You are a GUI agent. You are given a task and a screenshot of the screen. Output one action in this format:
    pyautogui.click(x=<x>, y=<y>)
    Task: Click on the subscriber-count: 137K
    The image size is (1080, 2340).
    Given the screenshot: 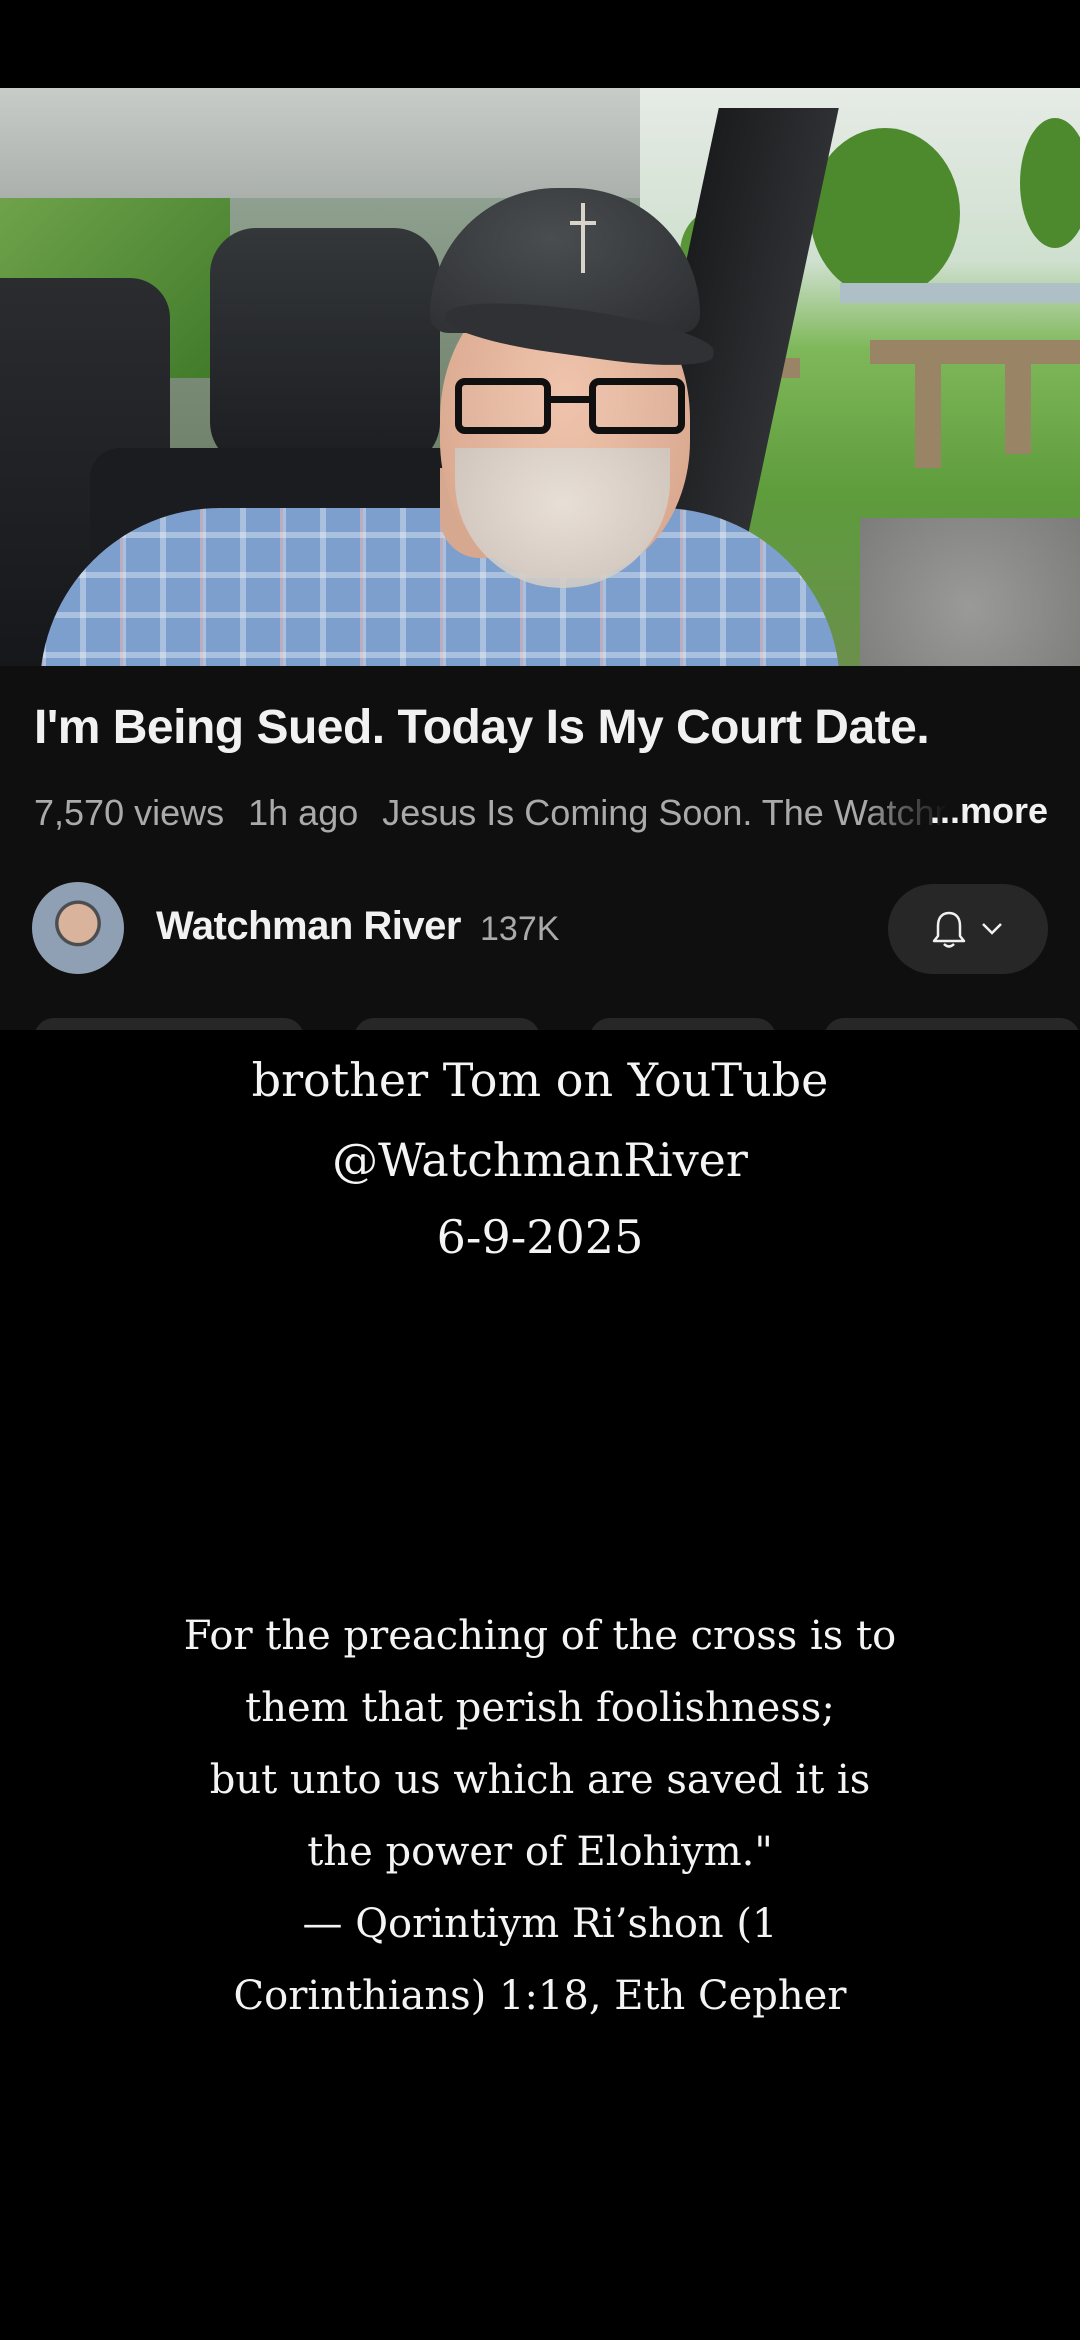 What is the action you would take?
    pyautogui.click(x=520, y=929)
    